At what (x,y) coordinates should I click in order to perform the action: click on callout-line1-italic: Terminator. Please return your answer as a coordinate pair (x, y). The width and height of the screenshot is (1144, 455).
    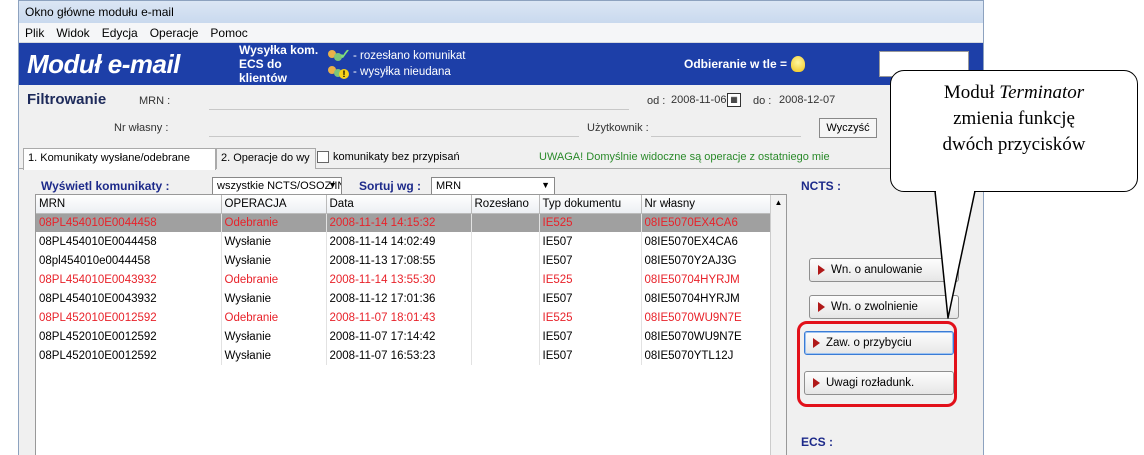
    Looking at the image, I should click on (1042, 92).